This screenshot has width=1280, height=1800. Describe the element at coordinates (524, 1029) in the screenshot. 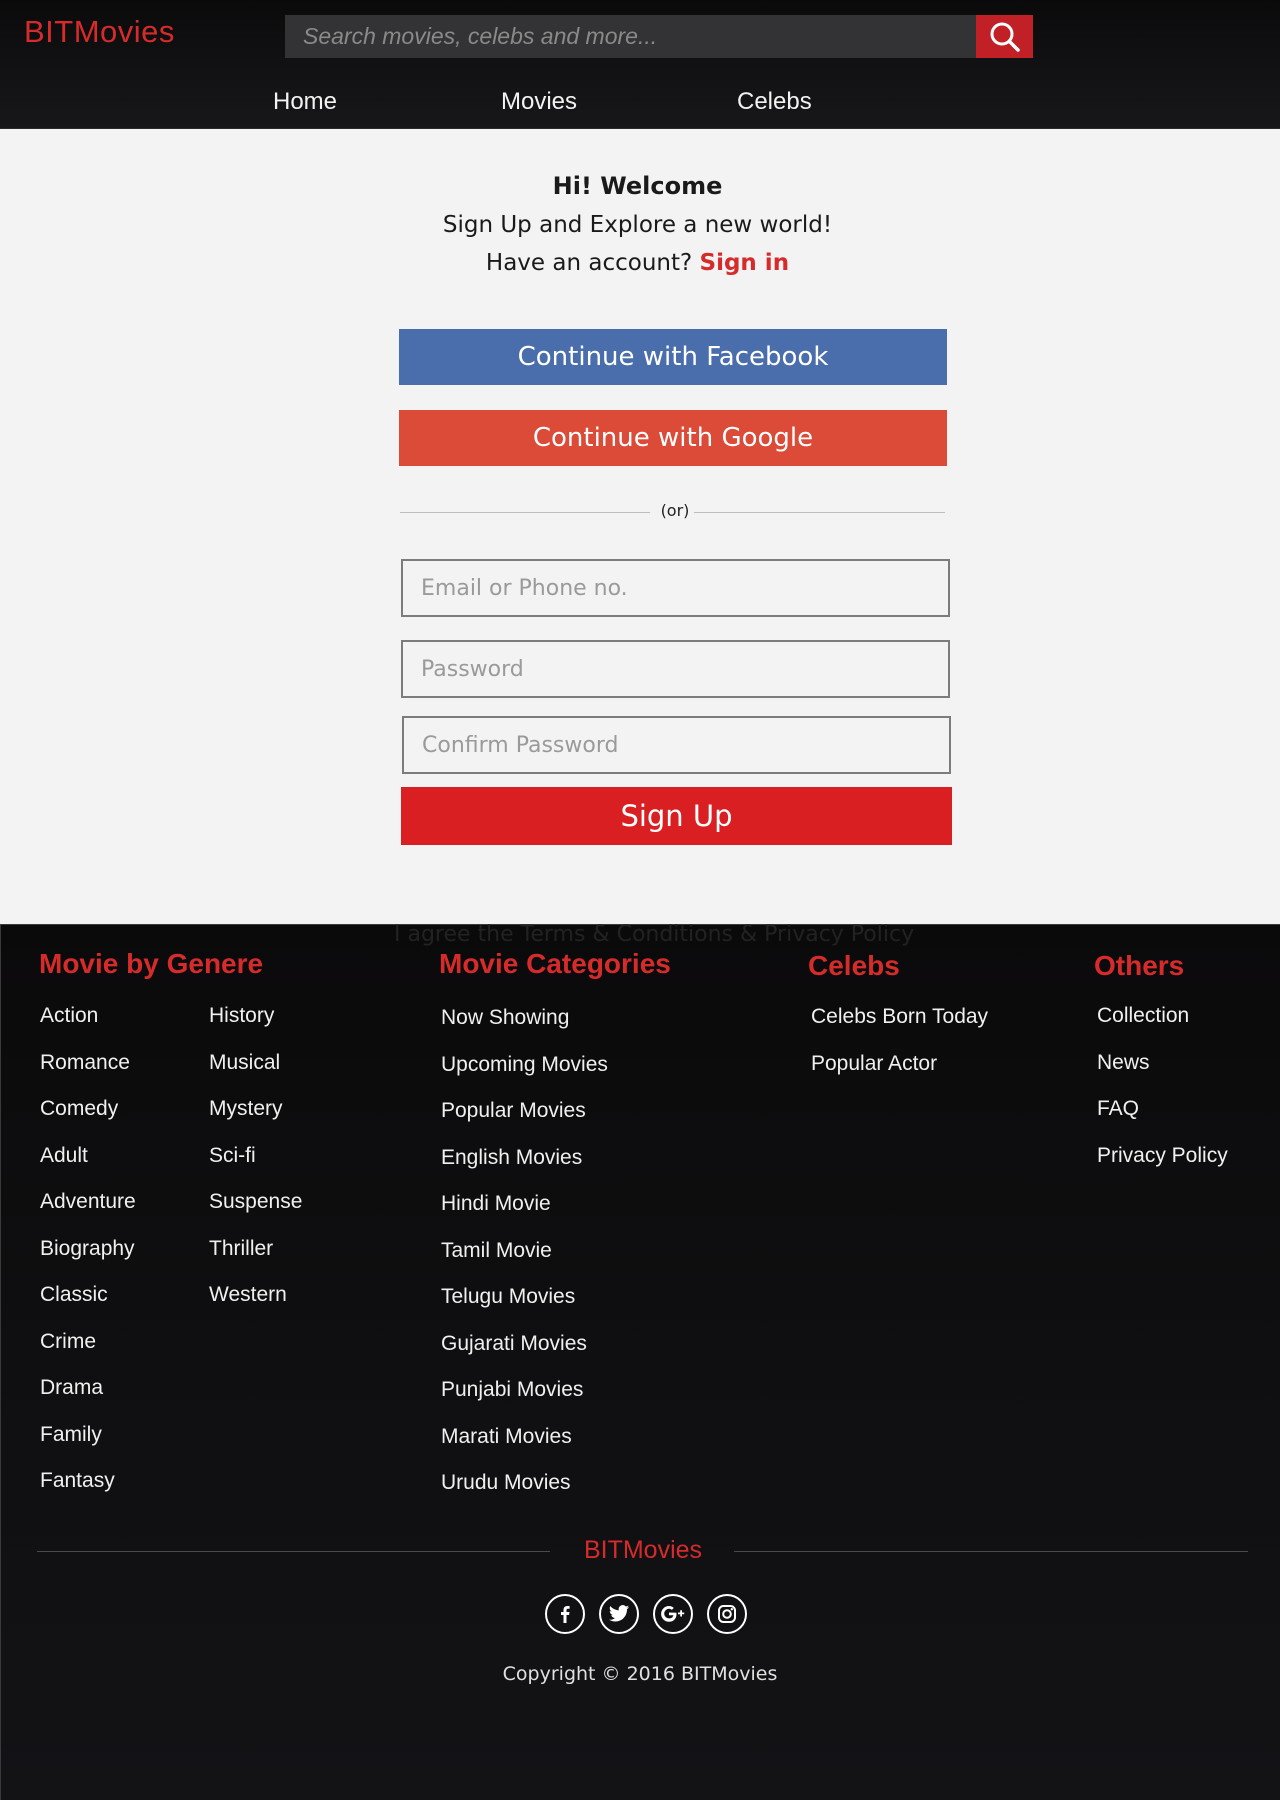

I see `category-link: Now Showing` at that location.